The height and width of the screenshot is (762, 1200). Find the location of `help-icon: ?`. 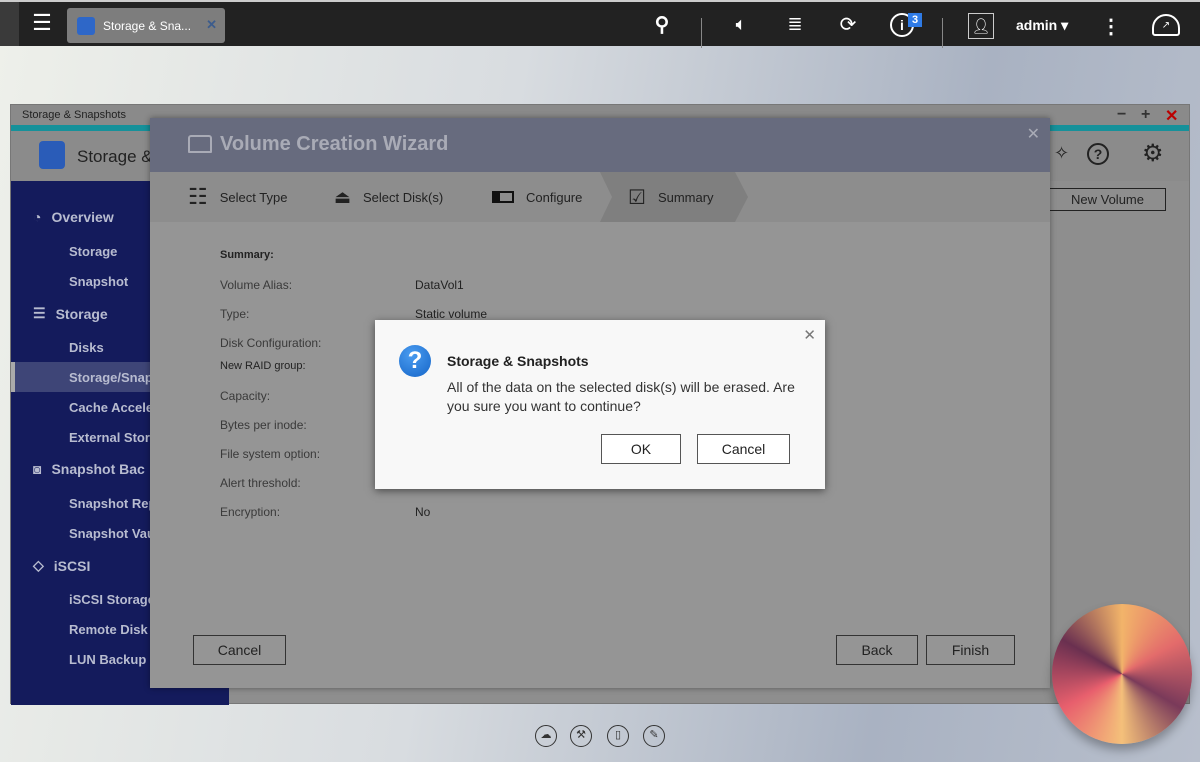

help-icon: ? is located at coordinates (1098, 154).